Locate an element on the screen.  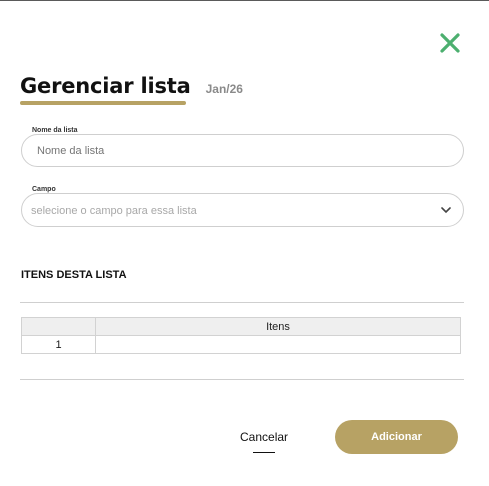
cancel-button: Cancelar is located at coordinates (264, 437).